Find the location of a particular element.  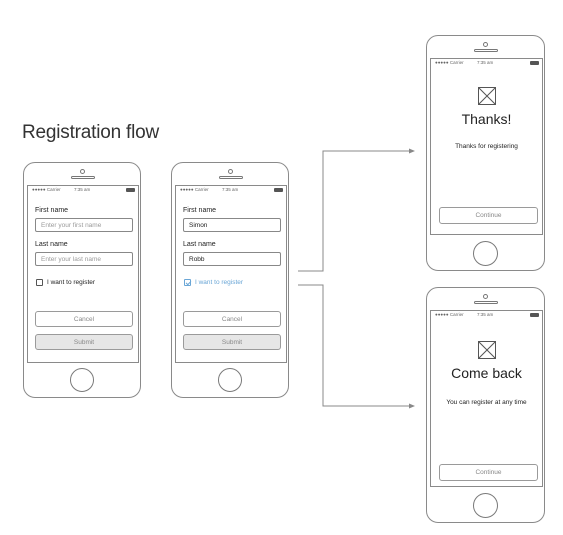

connector-to-come-back is located at coordinates (354, 345).